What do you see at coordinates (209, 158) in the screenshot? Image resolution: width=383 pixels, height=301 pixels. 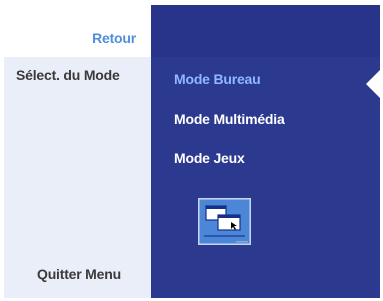 I see `mode-jeux-option: Mode Jeux` at bounding box center [209, 158].